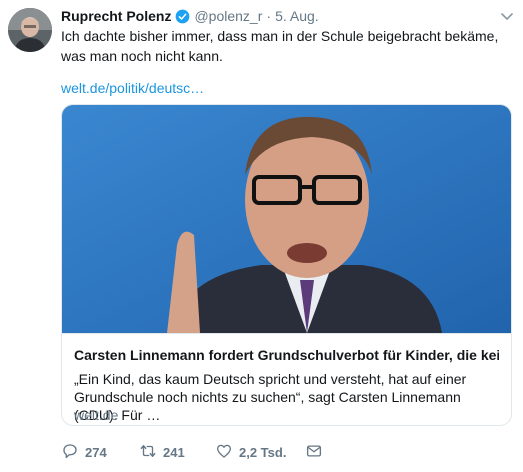 The width and height of the screenshot is (523, 472). What do you see at coordinates (30, 30) in the screenshot?
I see `avatar` at bounding box center [30, 30].